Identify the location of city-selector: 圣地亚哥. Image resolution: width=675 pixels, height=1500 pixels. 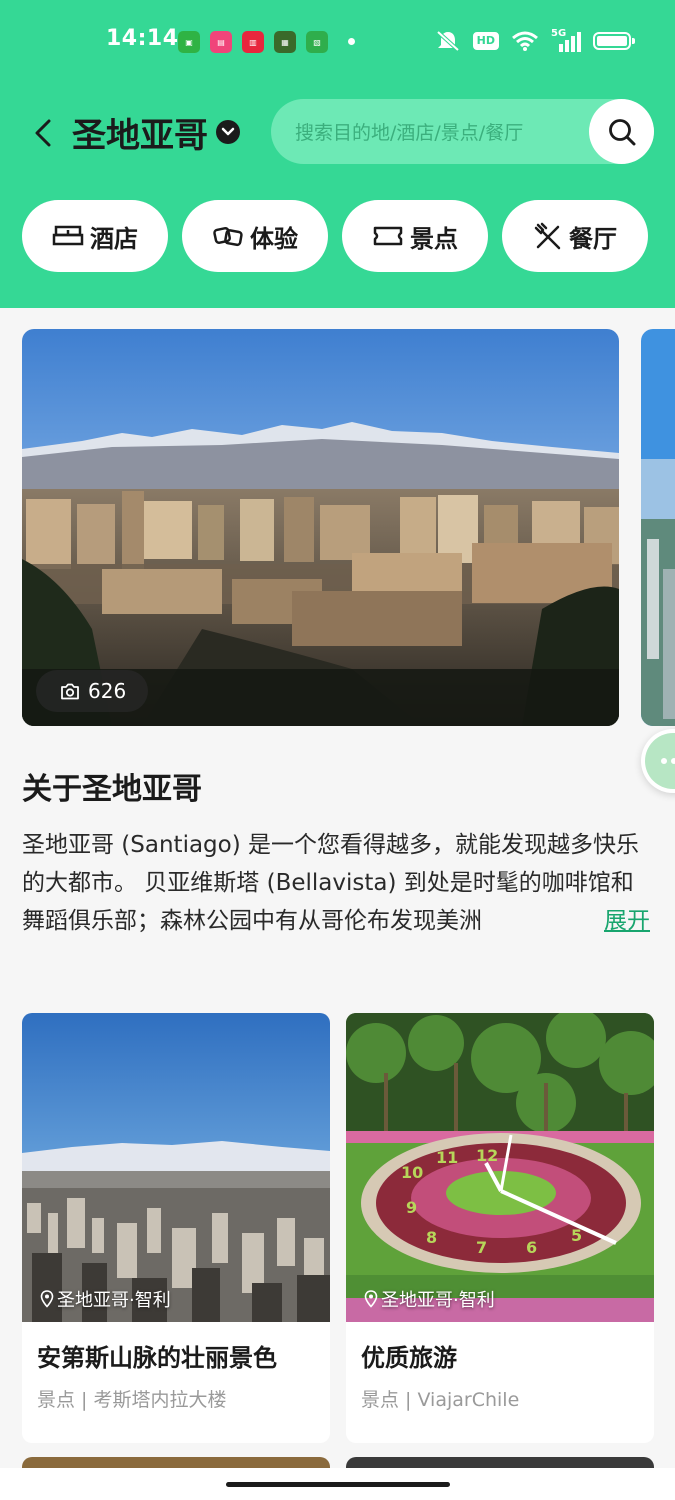
(156, 132).